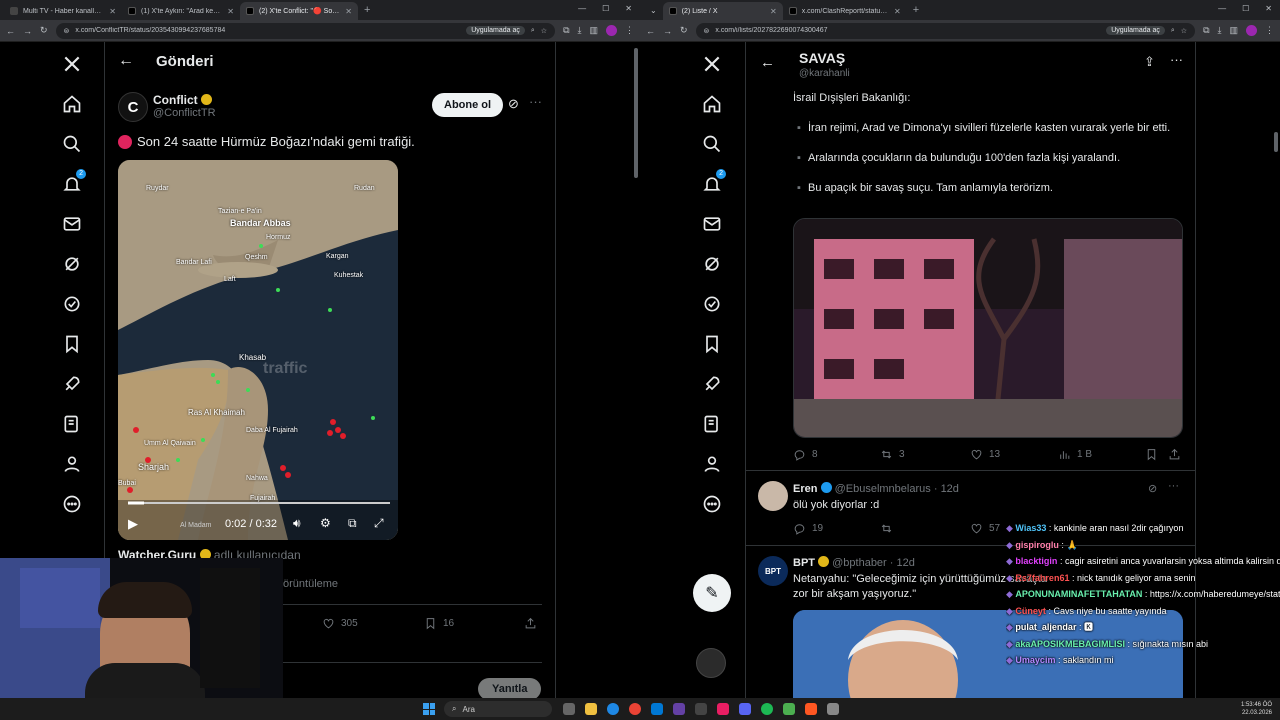 This screenshot has width=1280, height=720. I want to click on bookmarks-icon, so click(72, 344).